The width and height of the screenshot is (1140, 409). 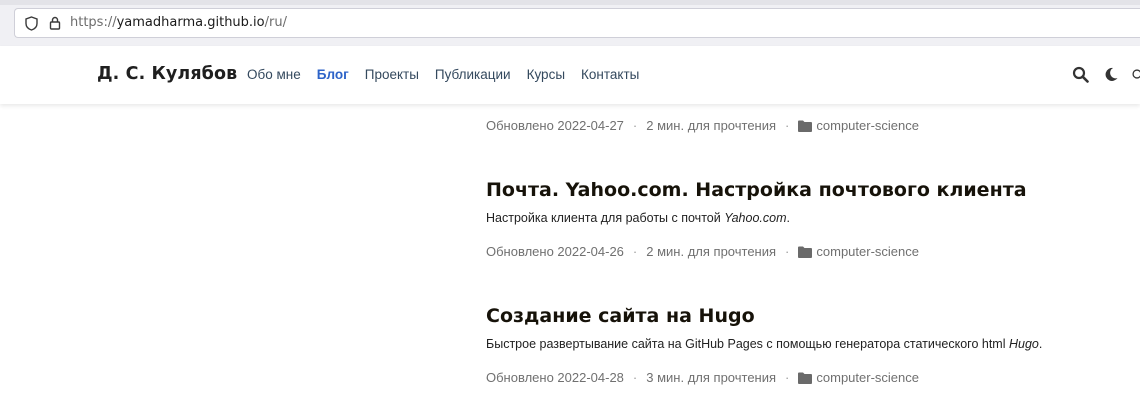 I want to click on url-path: /ru/, so click(x=275, y=22).